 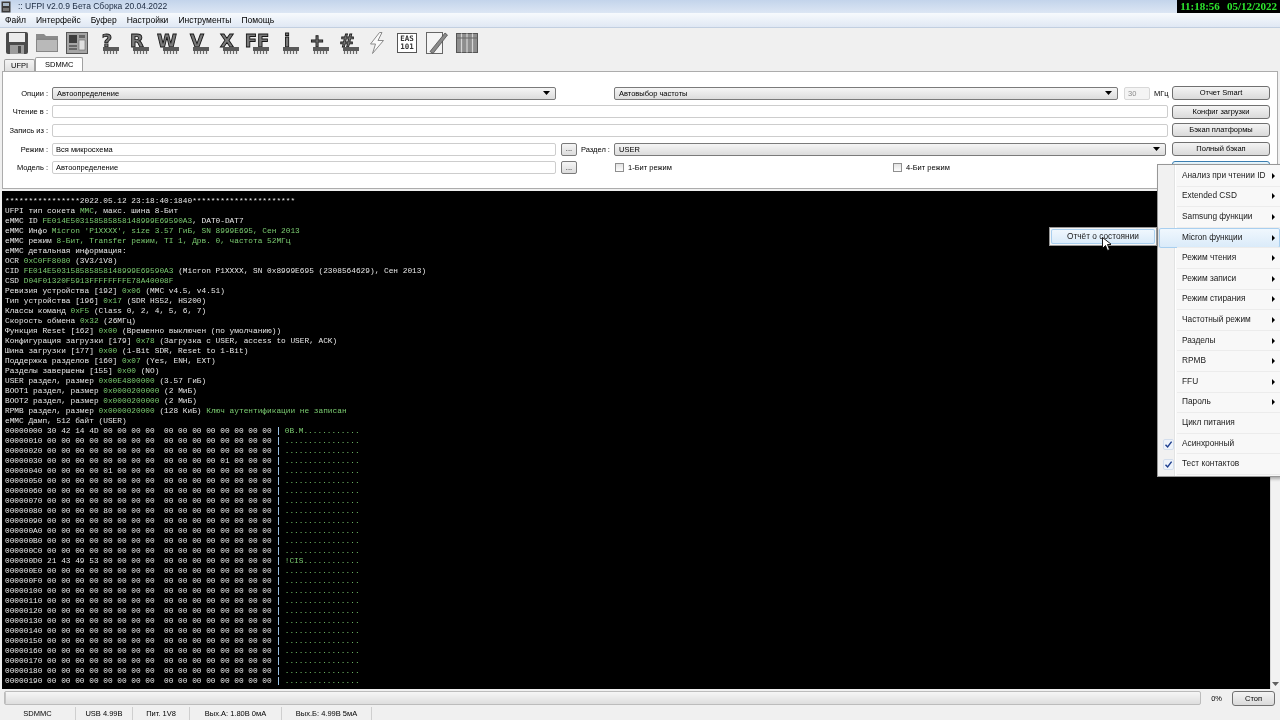 What do you see at coordinates (15, 20) in the screenshot?
I see `menu-item: Файл` at bounding box center [15, 20].